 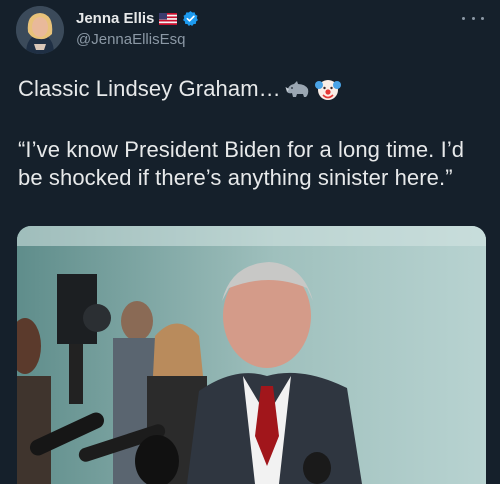 I want to click on display-name: Jenna Ellis, so click(x=115, y=18).